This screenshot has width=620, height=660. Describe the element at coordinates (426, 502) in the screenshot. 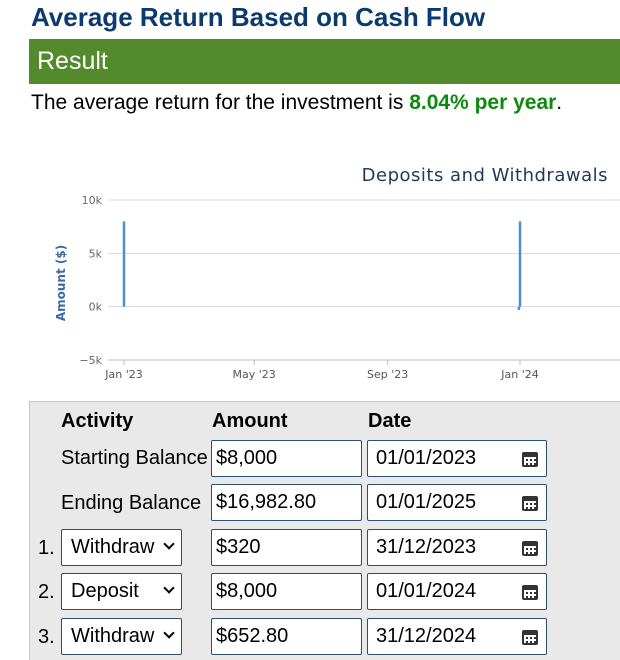

I see `date-value: 01/01/2025` at that location.